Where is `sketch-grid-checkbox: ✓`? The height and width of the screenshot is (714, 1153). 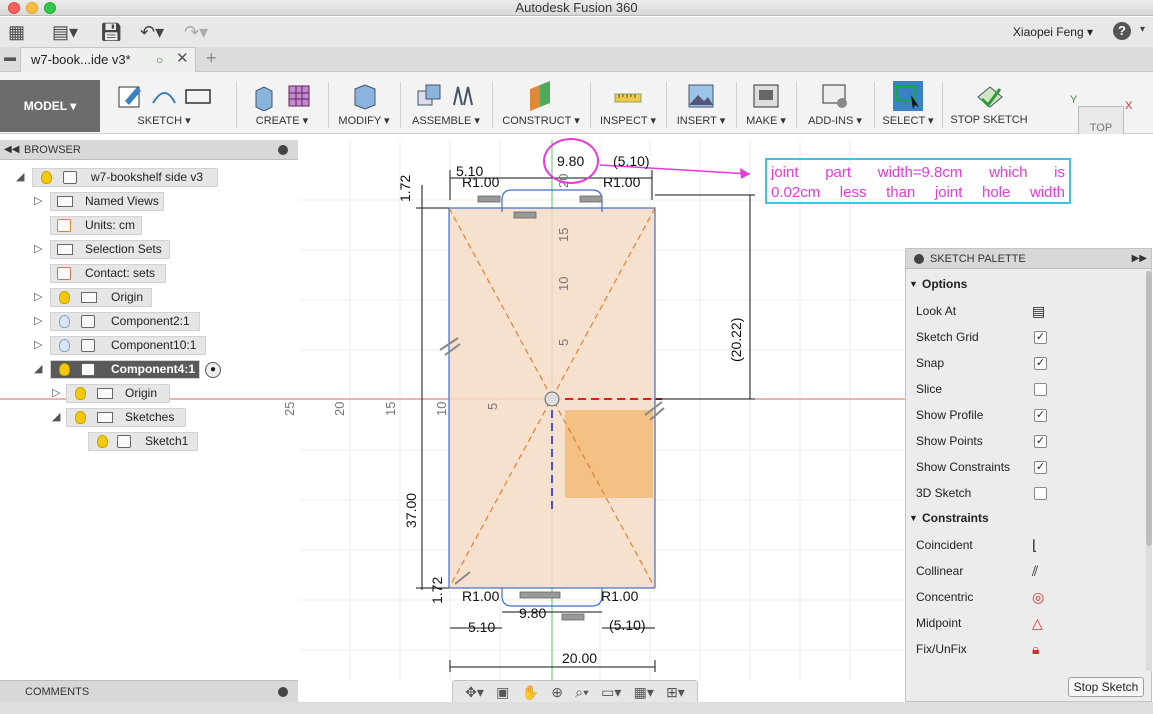 sketch-grid-checkbox: ✓ is located at coordinates (1040, 337).